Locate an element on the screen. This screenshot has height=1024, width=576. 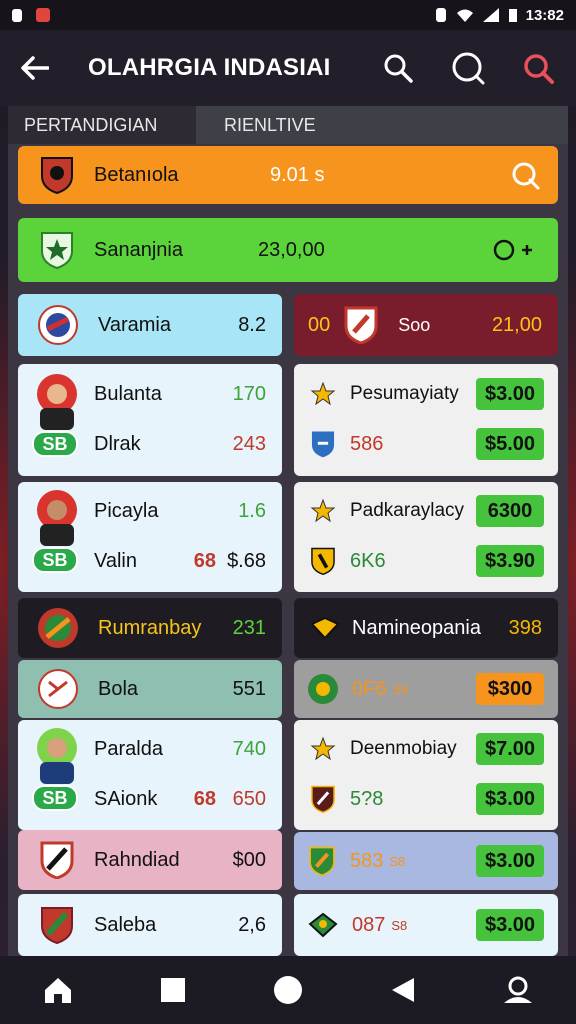
match-row-bola: Bola 551 is located at coordinates (150, 689).